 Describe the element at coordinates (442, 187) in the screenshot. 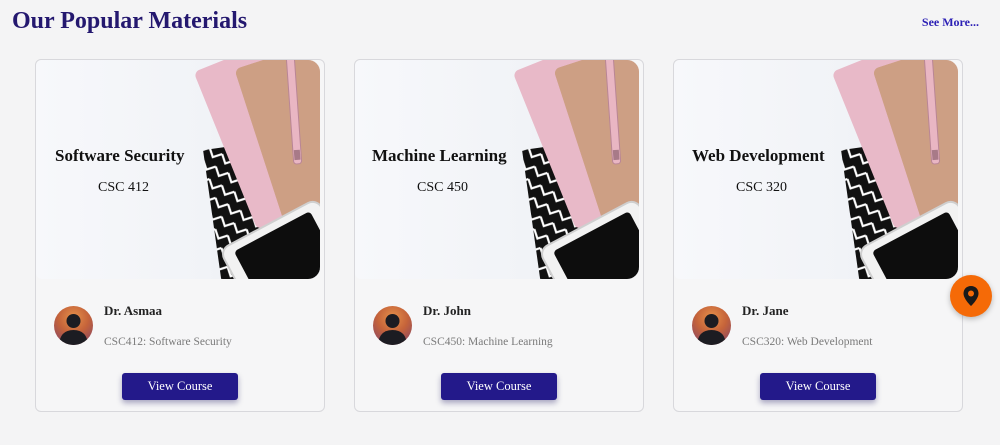

I see `course-code: CSC 450` at that location.